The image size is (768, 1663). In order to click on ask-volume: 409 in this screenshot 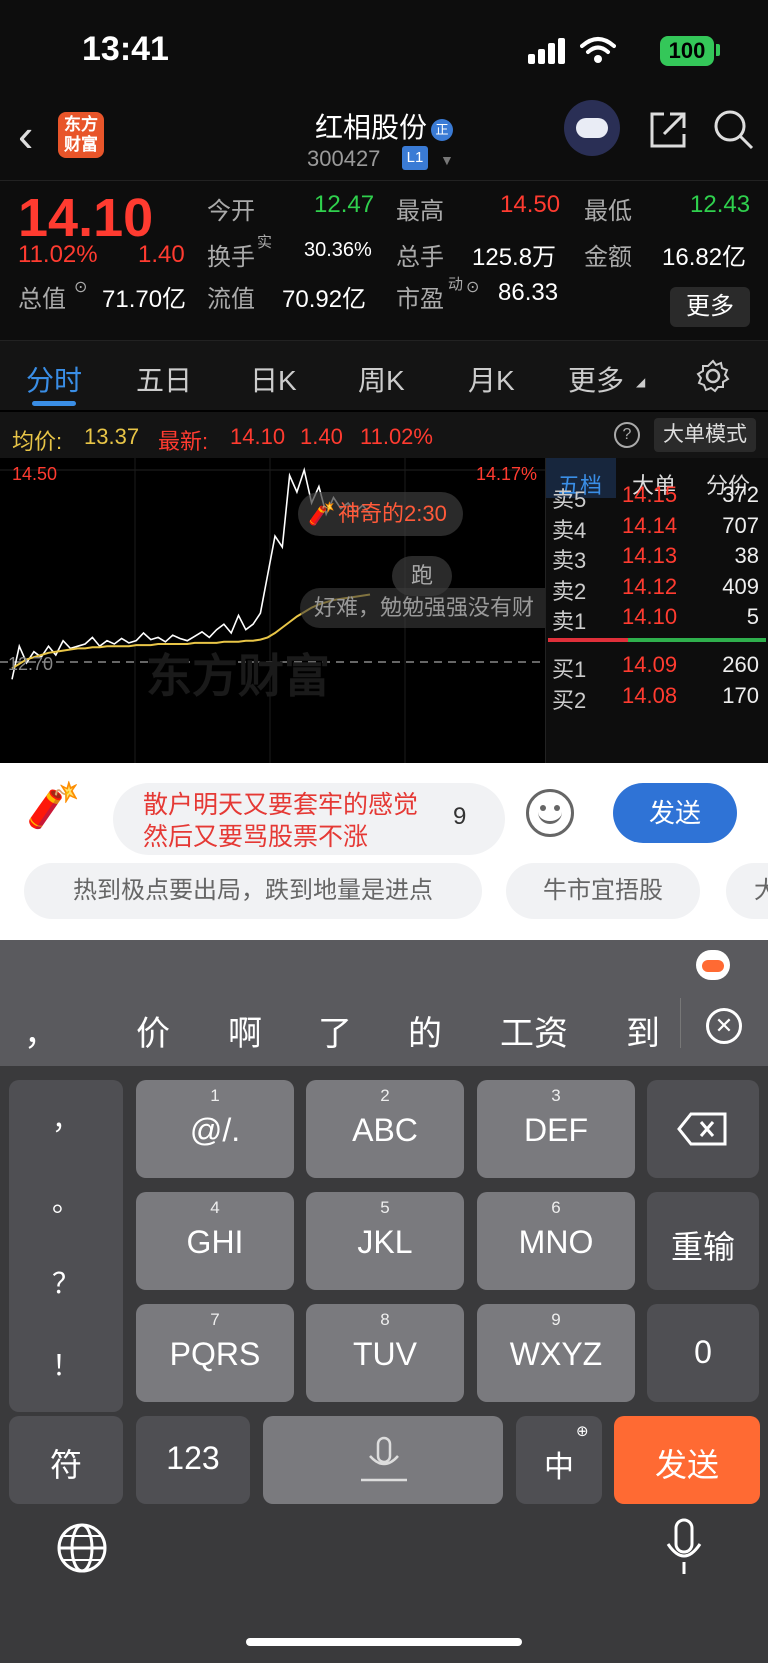, I will do `click(740, 586)`.